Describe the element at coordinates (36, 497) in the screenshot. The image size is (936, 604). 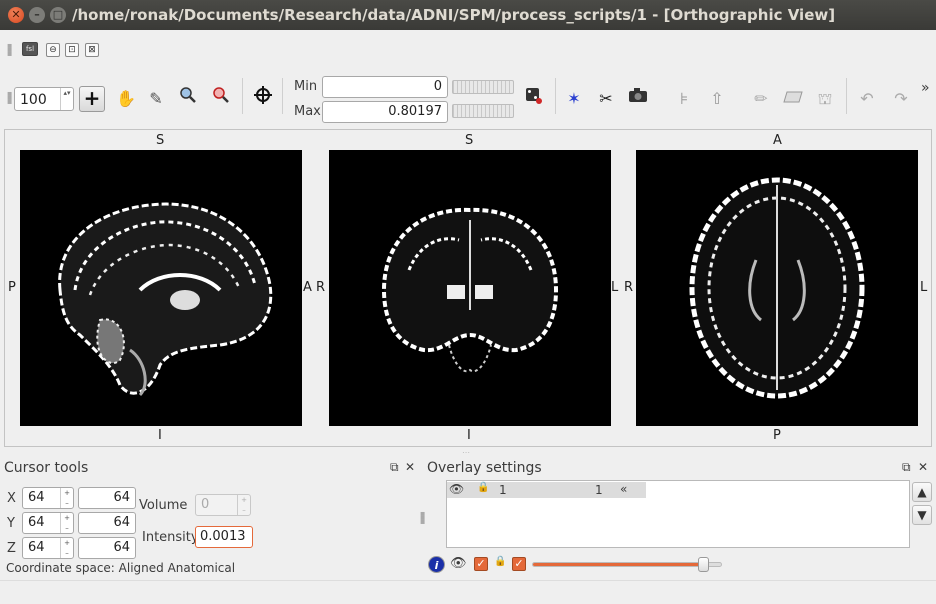
I see `x-voxel-value: 64` at that location.